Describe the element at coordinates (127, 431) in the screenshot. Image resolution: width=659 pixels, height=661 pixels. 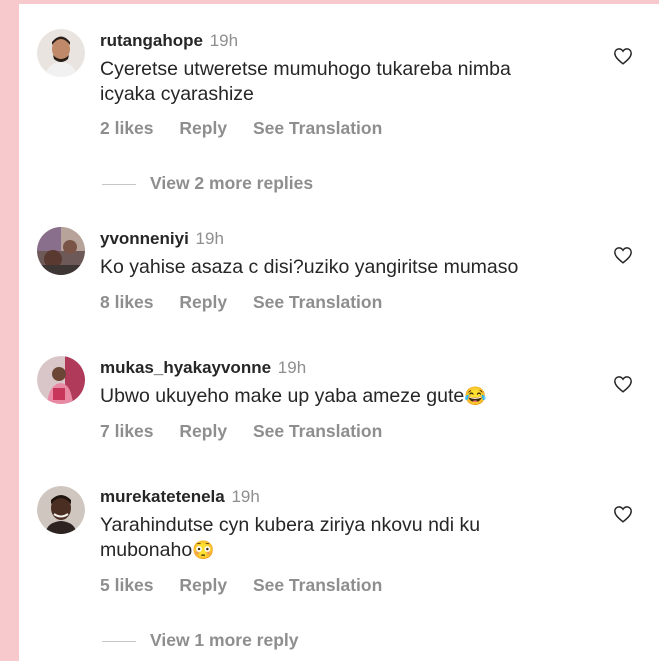
I see `likes-count: 7 likes` at that location.